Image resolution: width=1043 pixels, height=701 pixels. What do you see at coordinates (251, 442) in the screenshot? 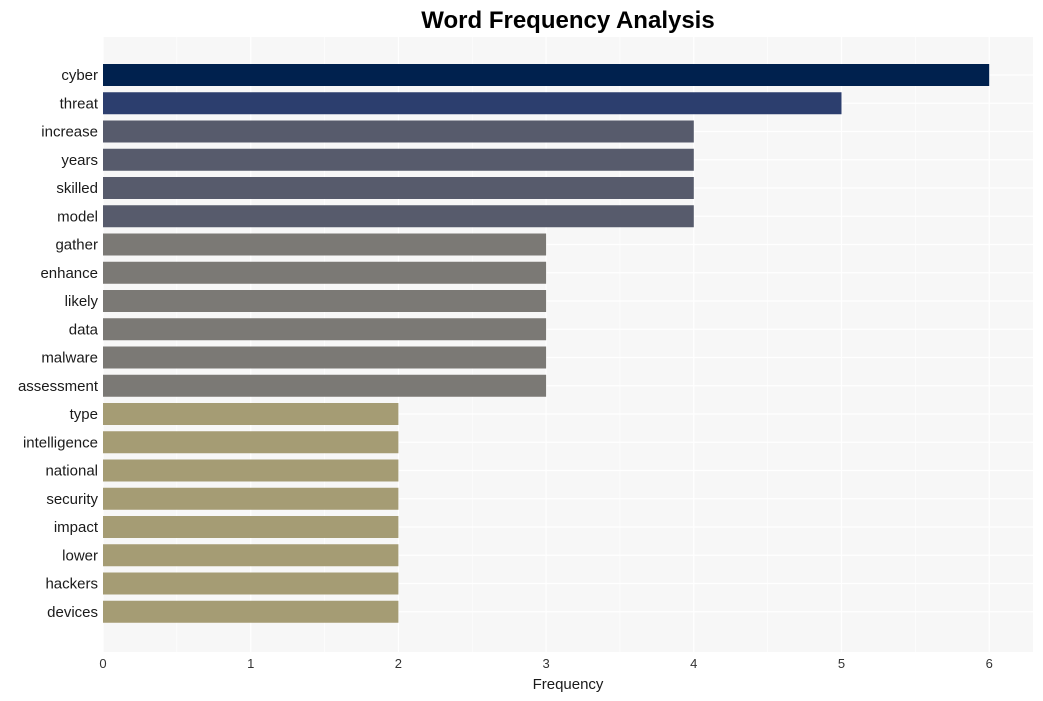
I see `bar-intelligence` at bounding box center [251, 442].